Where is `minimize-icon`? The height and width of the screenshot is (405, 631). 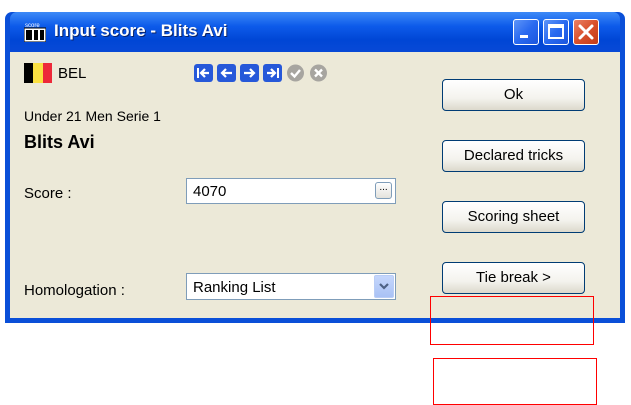 minimize-icon is located at coordinates (524, 36).